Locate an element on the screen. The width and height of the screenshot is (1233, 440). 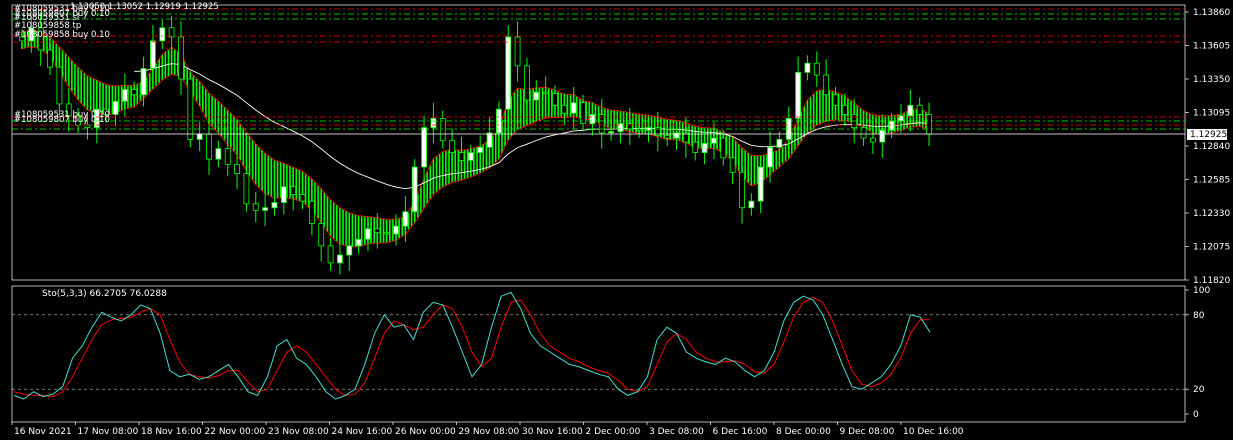
time-tick-label: 17 Nov 08:00 is located at coordinates (108, 432).